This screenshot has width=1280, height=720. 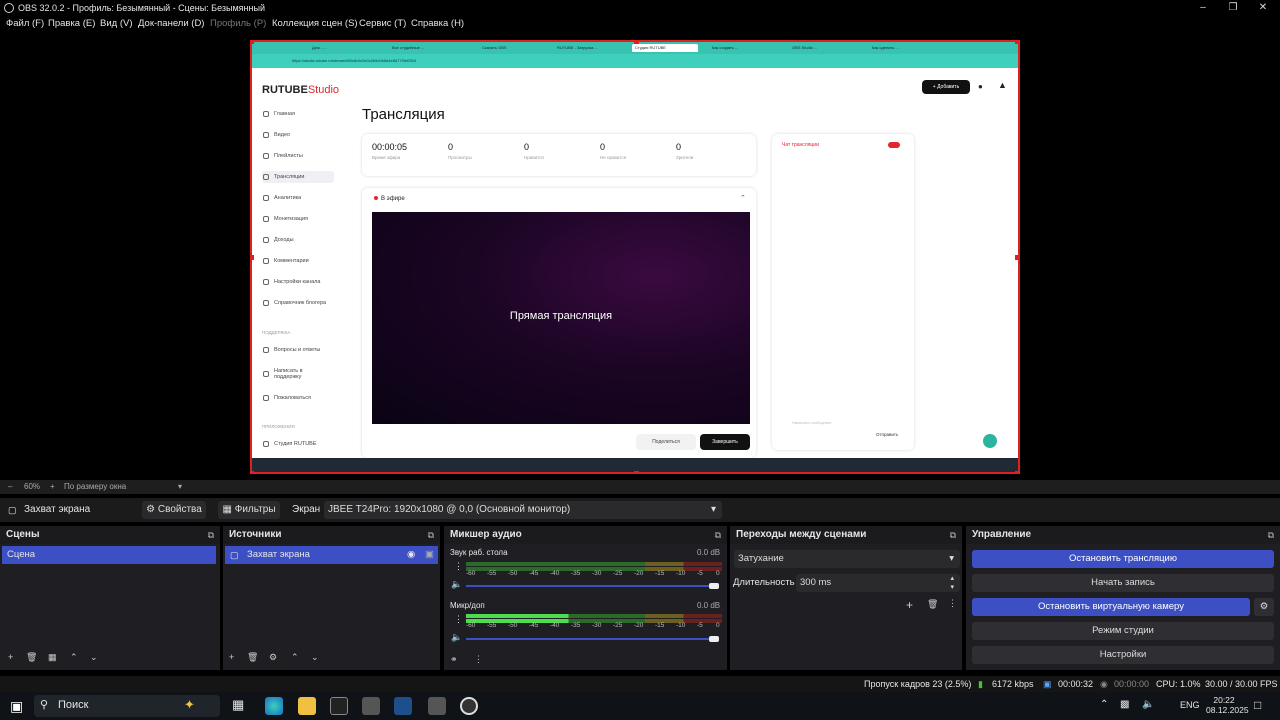 What do you see at coordinates (878, 583) in the screenshot?
I see `duration-input: 300 ms ▴ ▾` at bounding box center [878, 583].